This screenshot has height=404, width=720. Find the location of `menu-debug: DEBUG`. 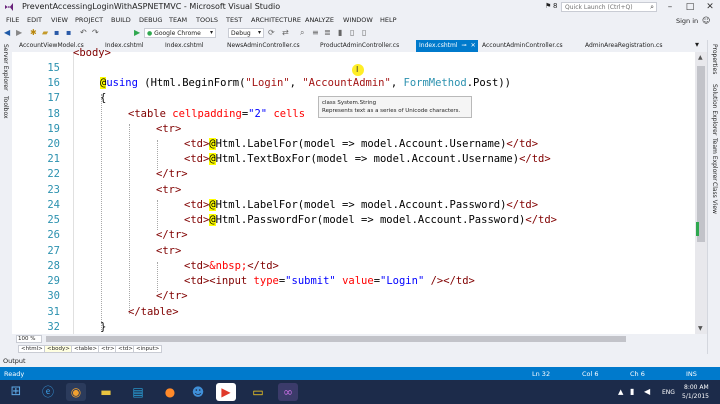

menu-debug: DEBUG is located at coordinates (150, 20).